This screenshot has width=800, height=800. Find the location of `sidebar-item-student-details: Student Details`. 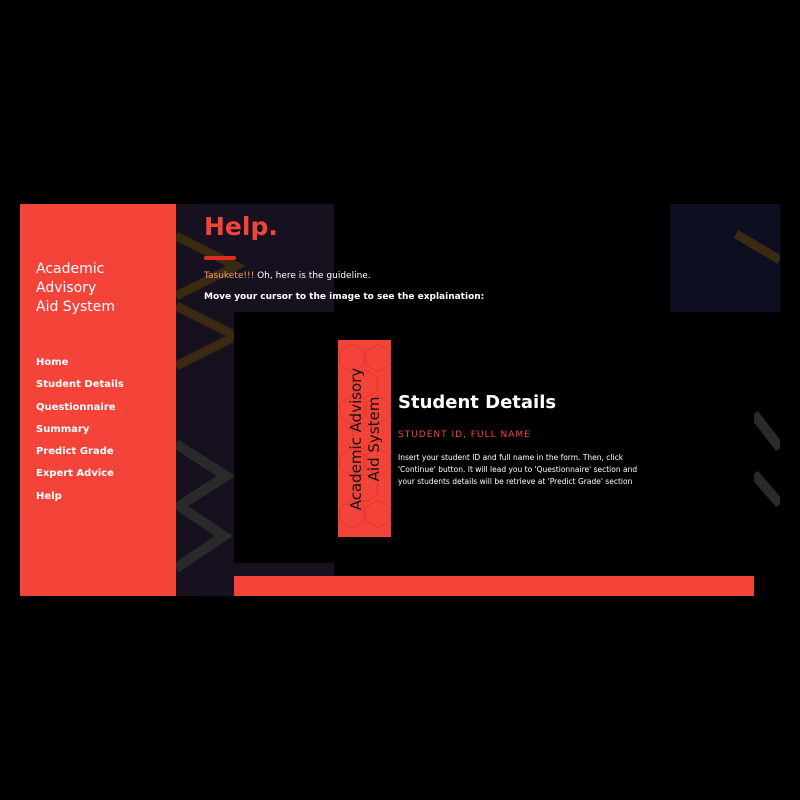

sidebar-item-student-details: Student Details is located at coordinates (80, 389).